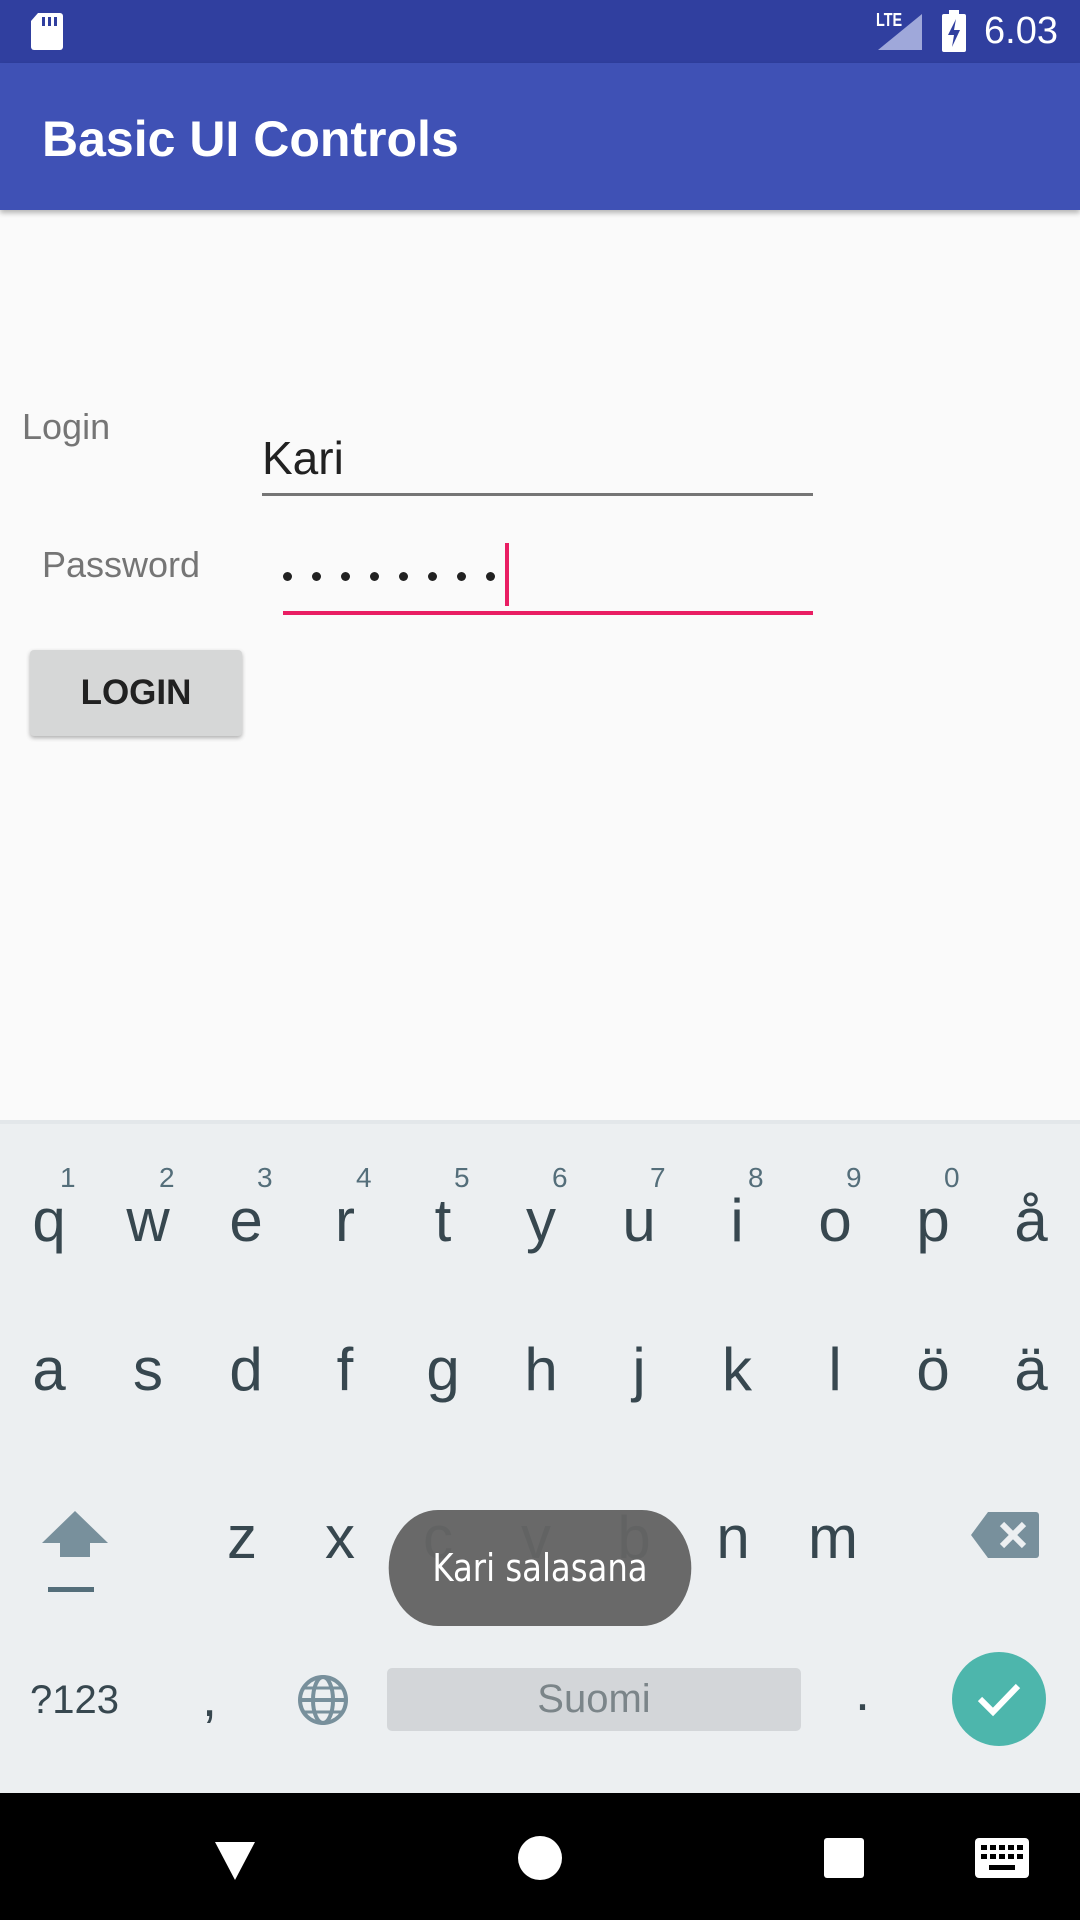 Image resolution: width=1080 pixels, height=1920 pixels. I want to click on key-hint: 5, so click(462, 1177).